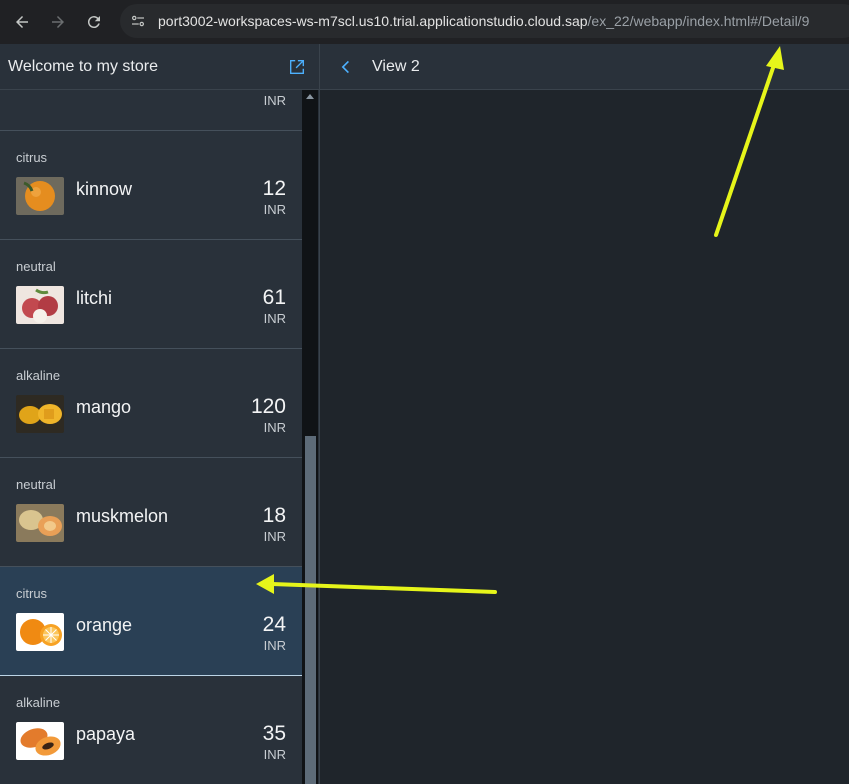  What do you see at coordinates (40, 632) in the screenshot?
I see `orange-thumbnail` at bounding box center [40, 632].